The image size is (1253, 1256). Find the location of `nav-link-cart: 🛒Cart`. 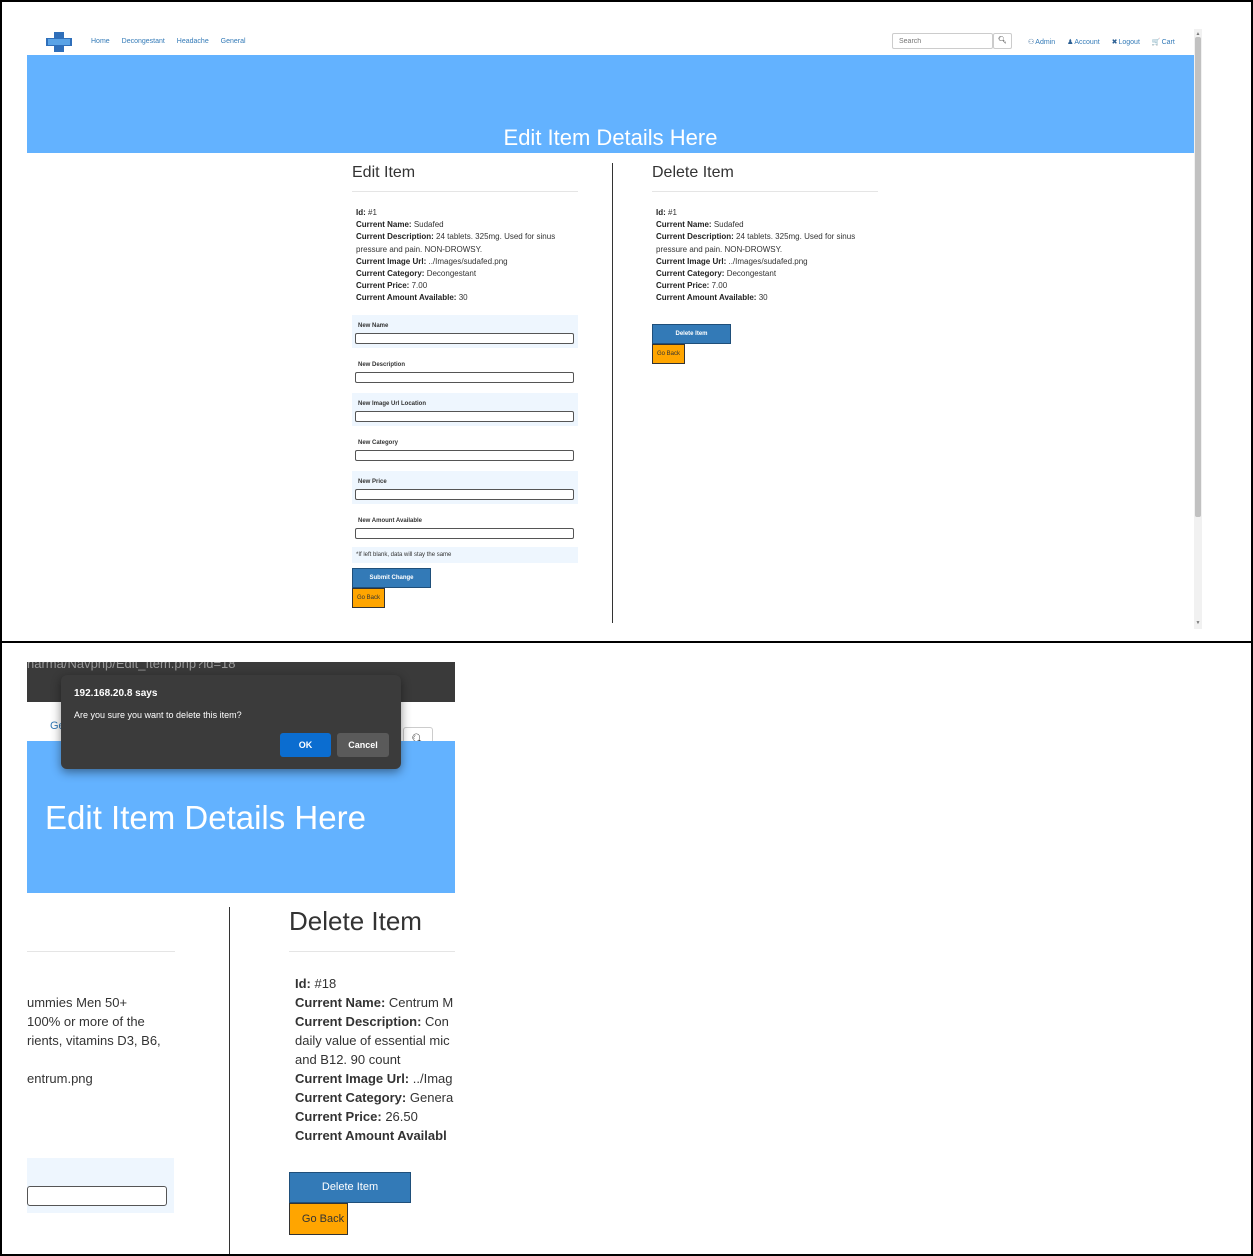

nav-link-cart: 🛒Cart is located at coordinates (1163, 42).